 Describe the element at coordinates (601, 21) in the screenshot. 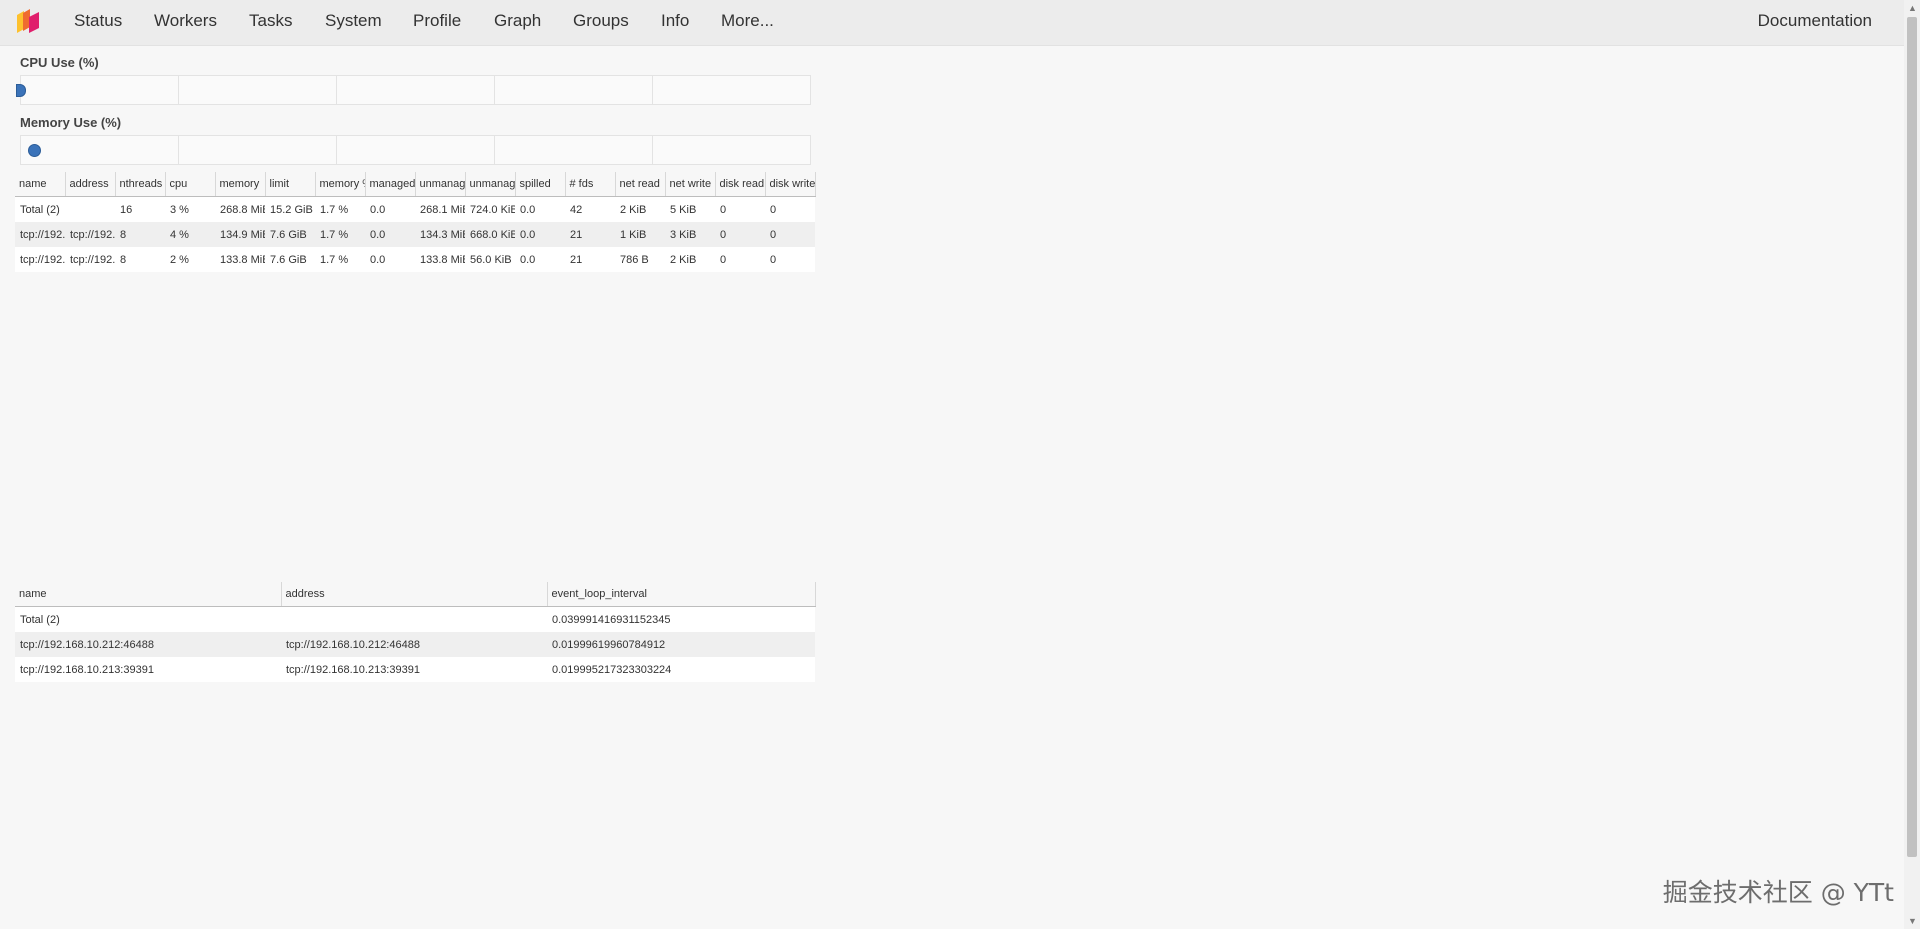

I see `nav-groups: Groups` at that location.